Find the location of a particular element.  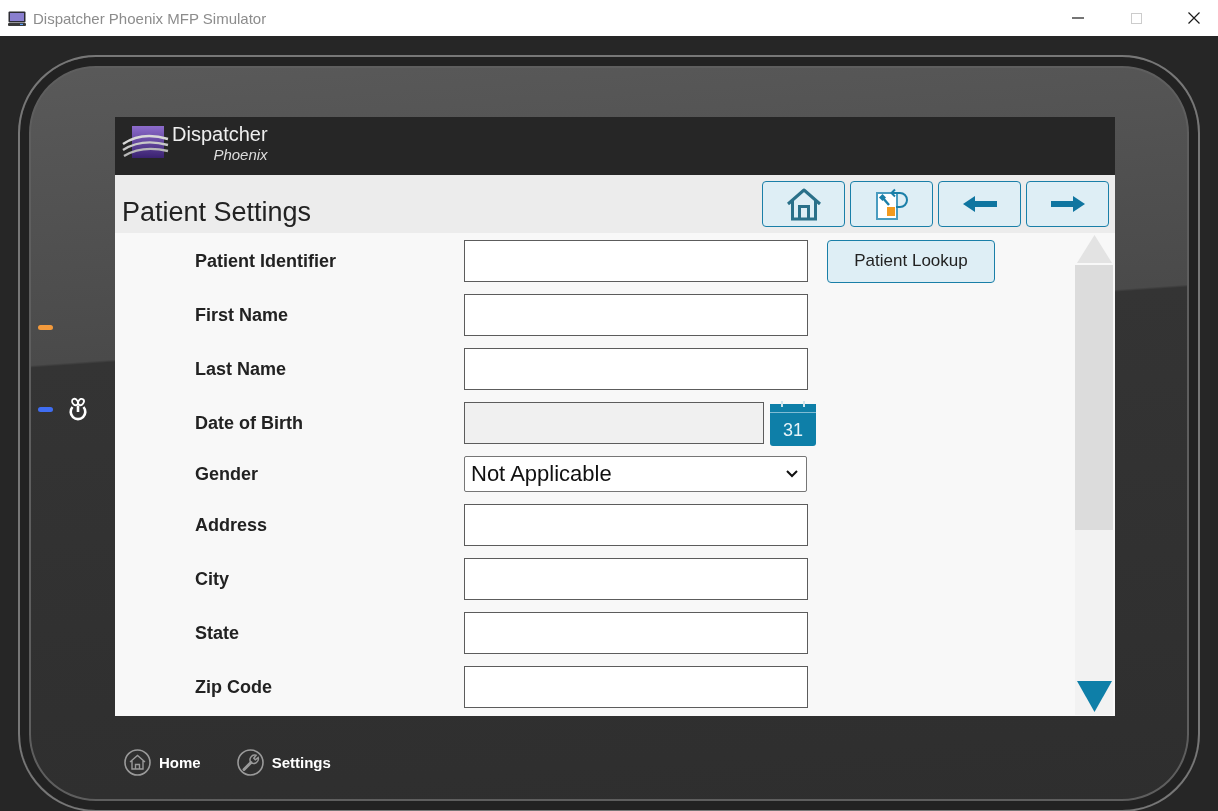

document-arrow-icon is located at coordinates (891, 204).